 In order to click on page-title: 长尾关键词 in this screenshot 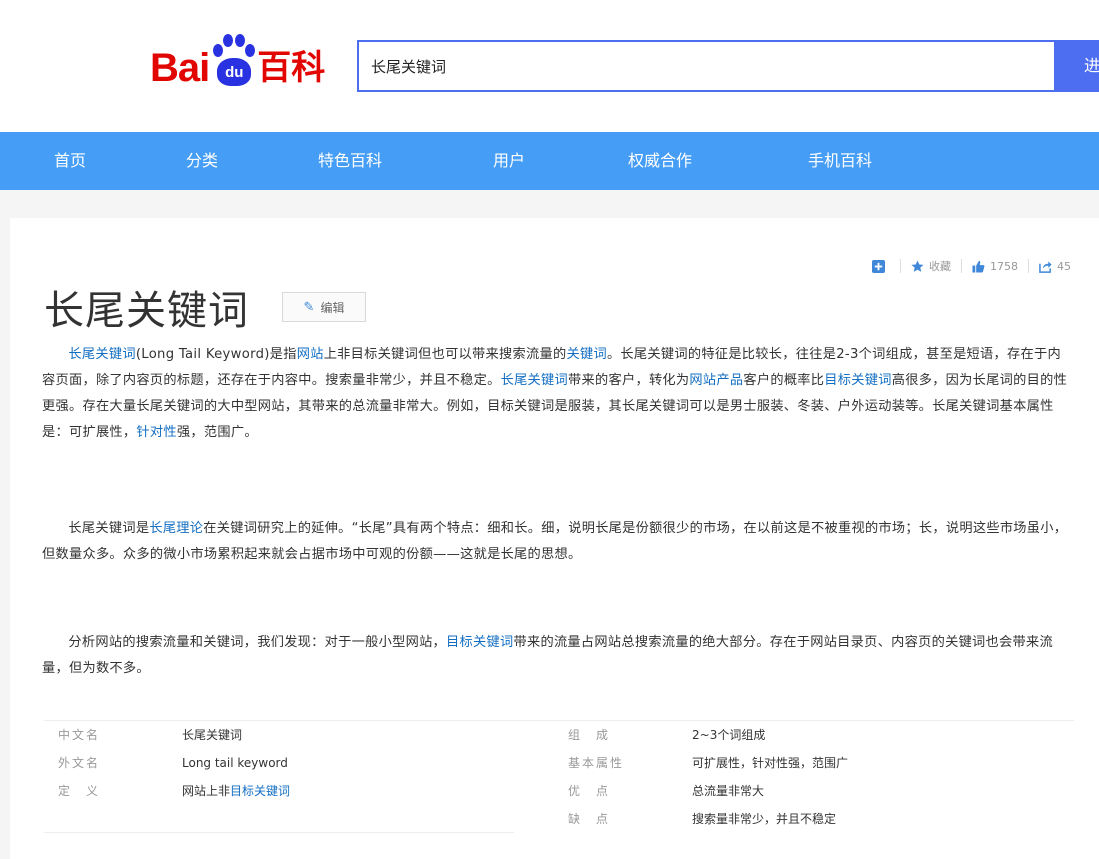, I will do `click(146, 311)`.